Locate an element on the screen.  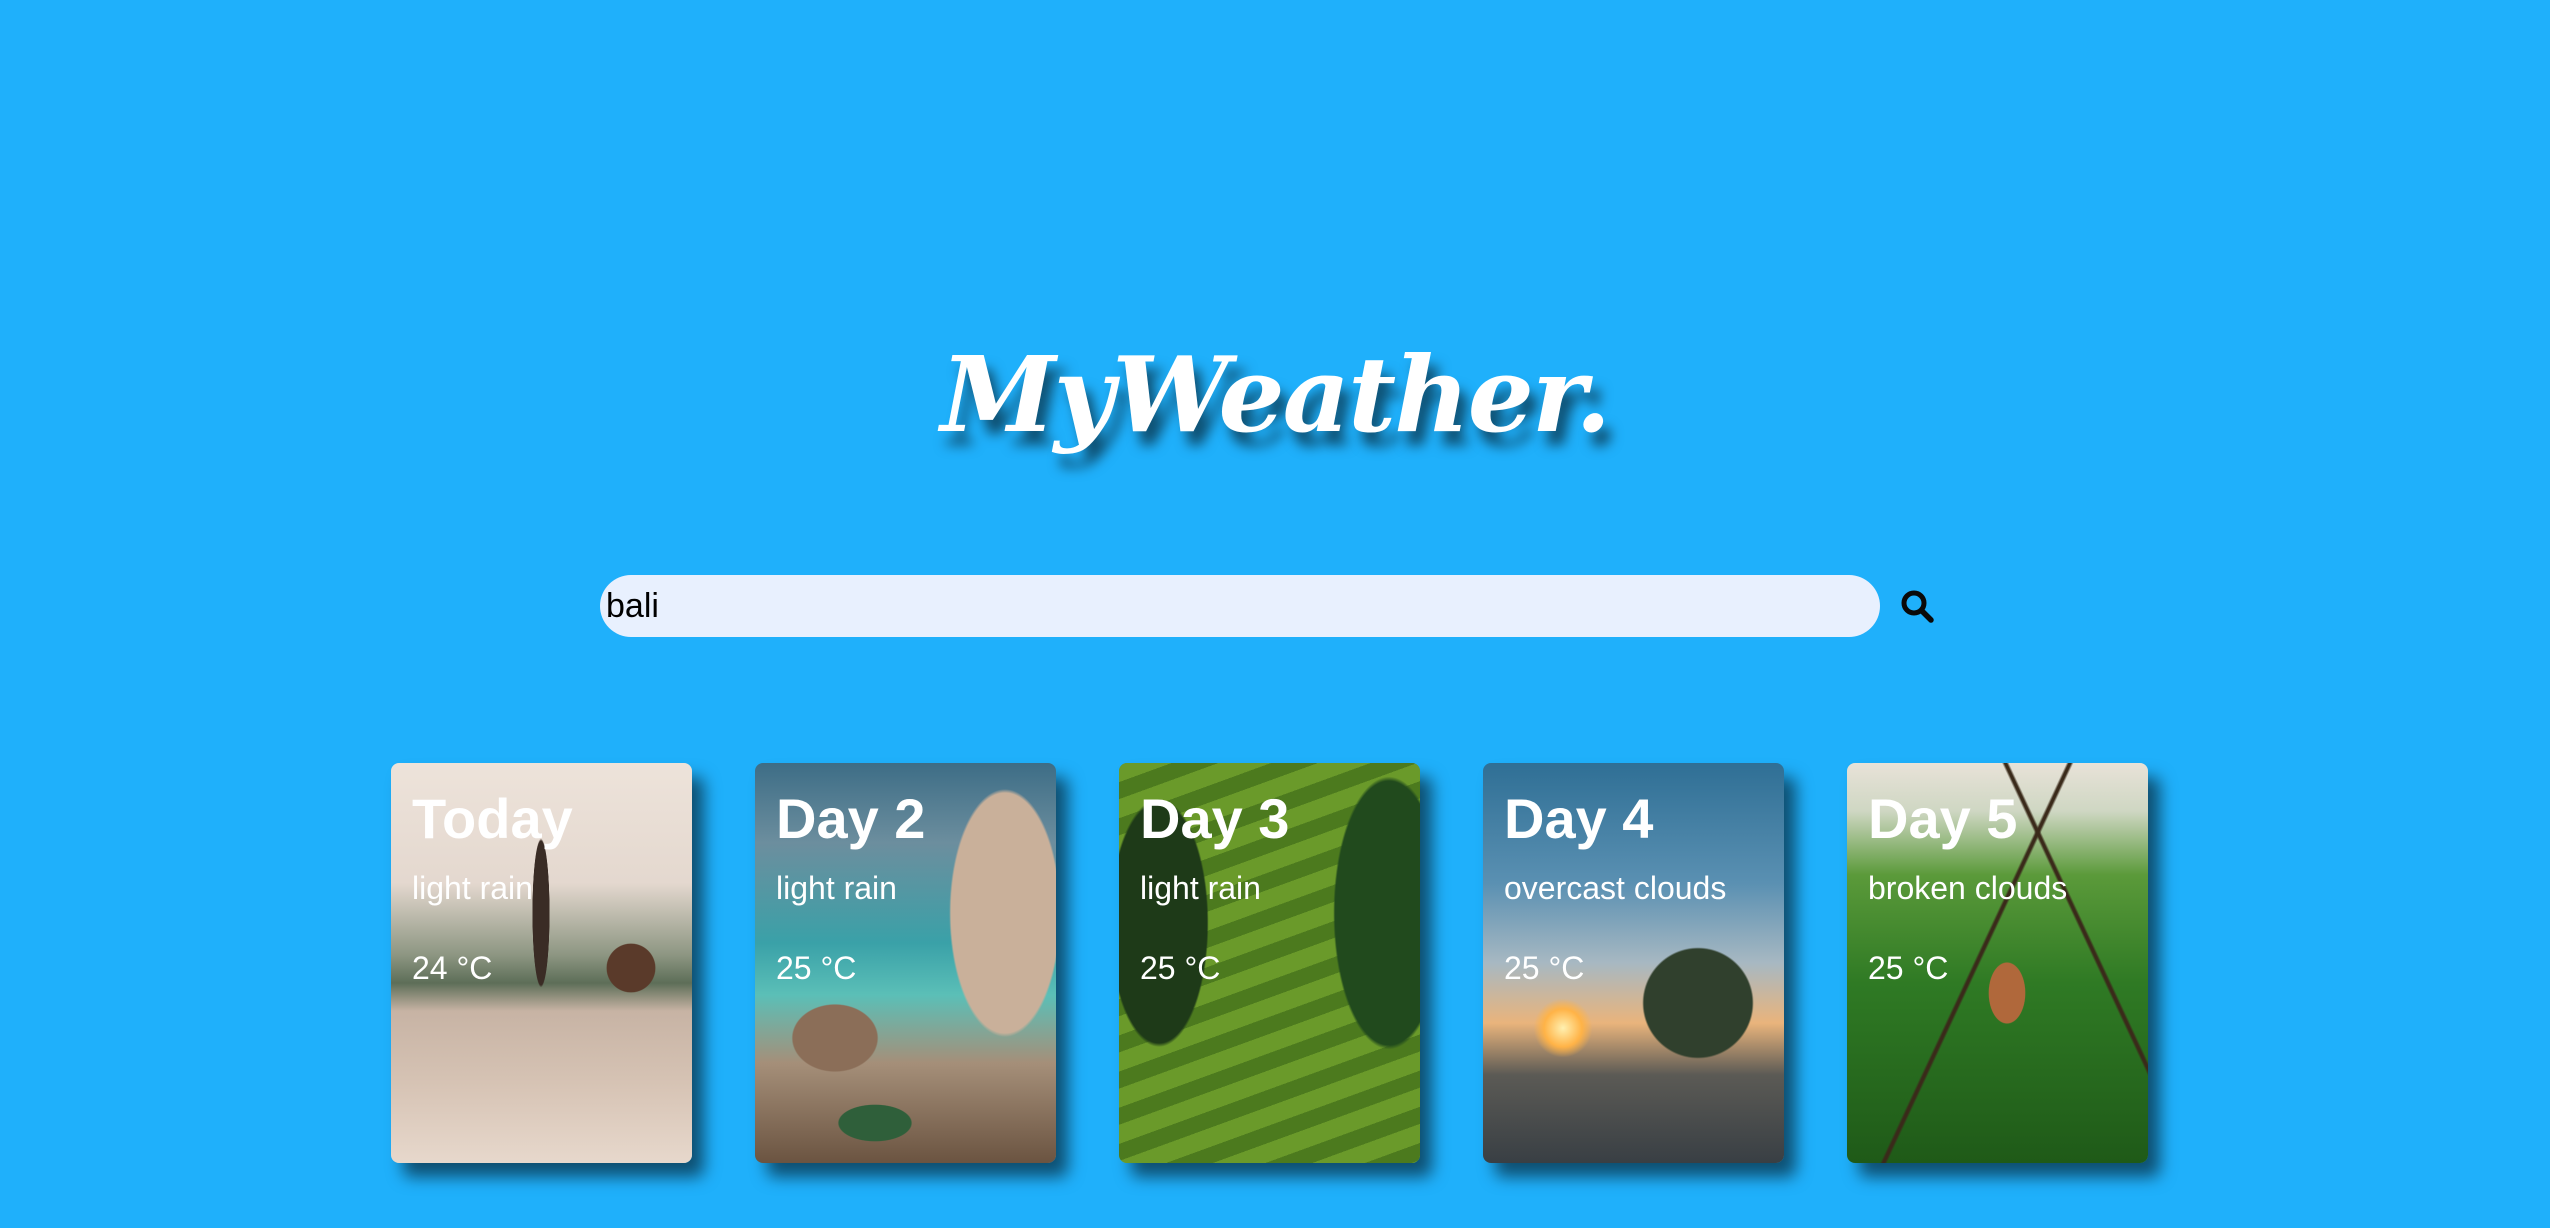
forecast-card-day-4: Day 4 overcast clouds 25 °C is located at coordinates (1633, 963).